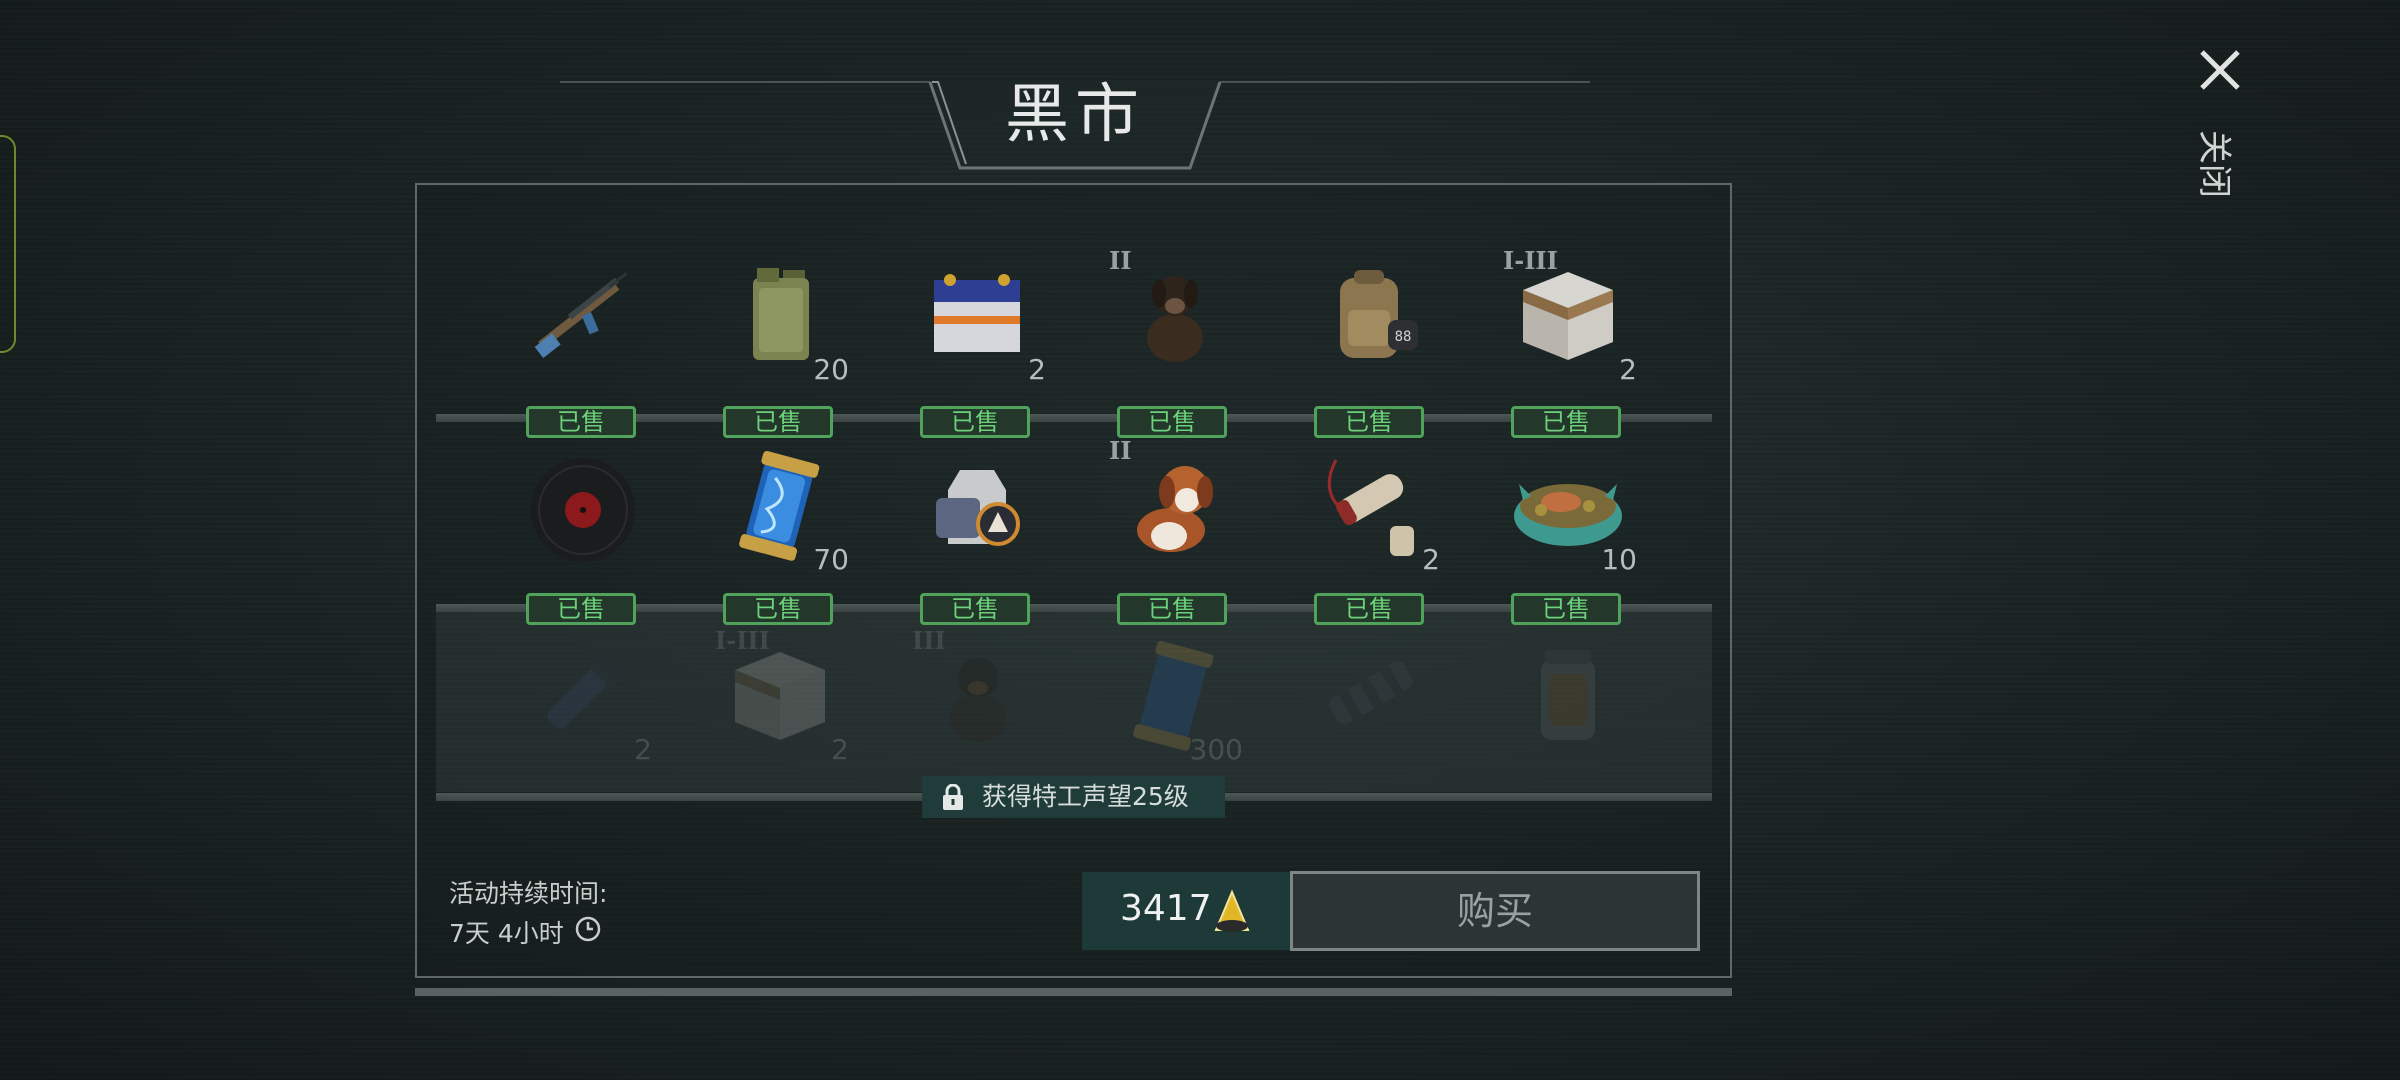  What do you see at coordinates (780, 510) in the screenshot?
I see `item-slot: 70` at bounding box center [780, 510].